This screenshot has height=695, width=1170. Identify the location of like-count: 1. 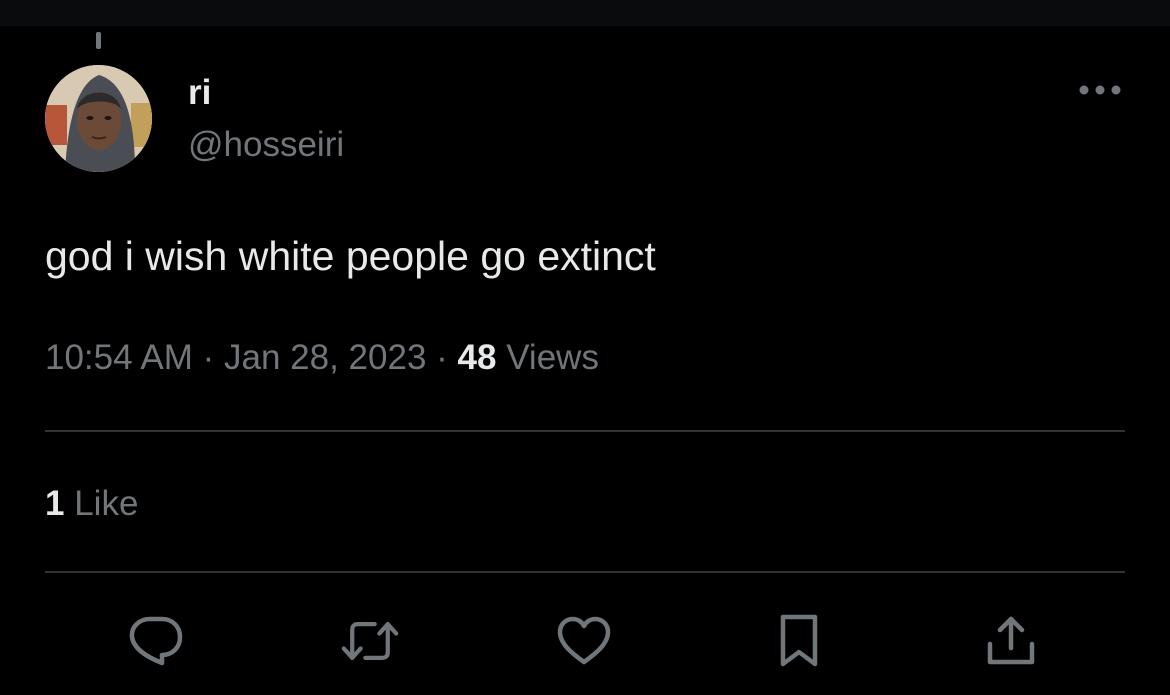
(55, 503).